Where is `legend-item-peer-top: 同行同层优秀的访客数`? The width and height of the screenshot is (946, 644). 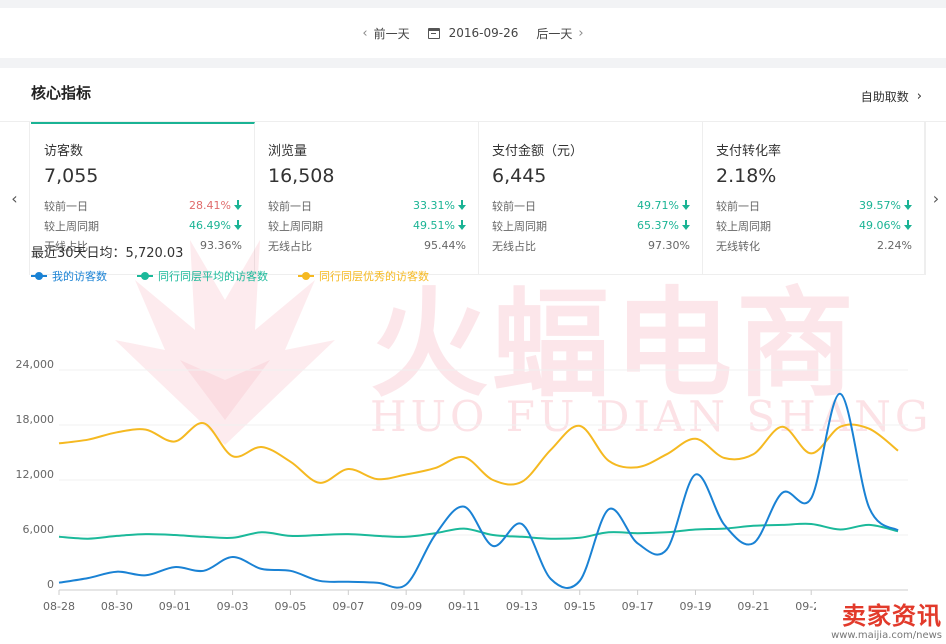 legend-item-peer-top: 同行同层优秀的访客数 is located at coordinates (363, 276).